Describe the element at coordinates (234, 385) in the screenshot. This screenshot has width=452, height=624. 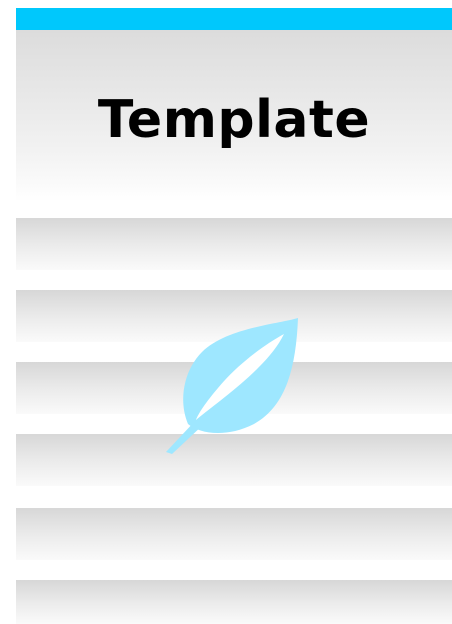
I see `leaf-icon` at that location.